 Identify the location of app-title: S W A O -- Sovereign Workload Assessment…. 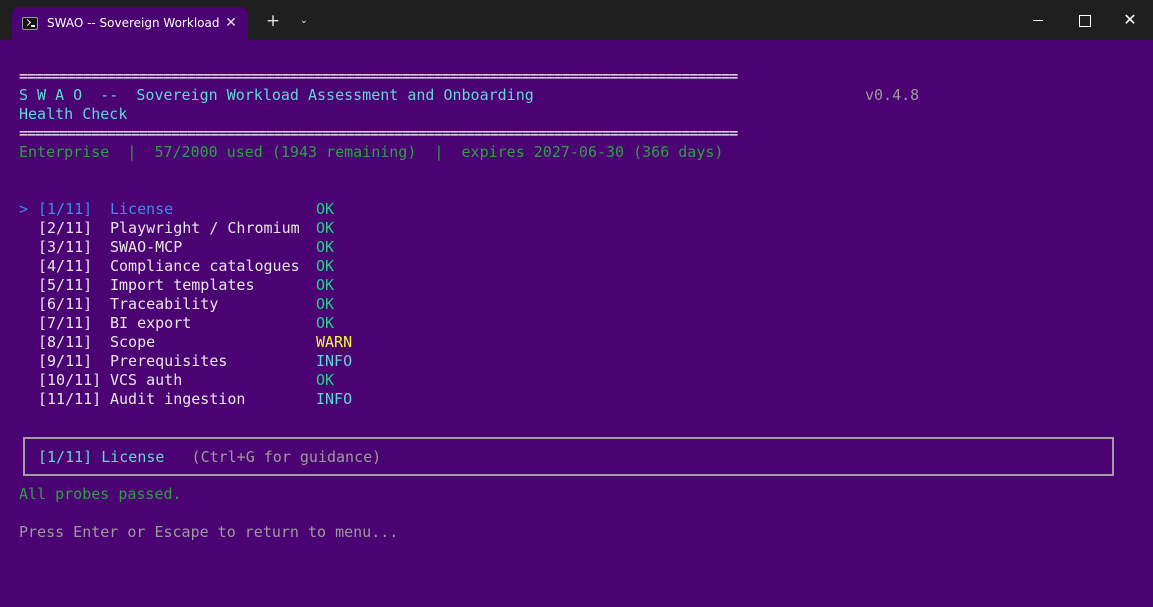
(276, 95).